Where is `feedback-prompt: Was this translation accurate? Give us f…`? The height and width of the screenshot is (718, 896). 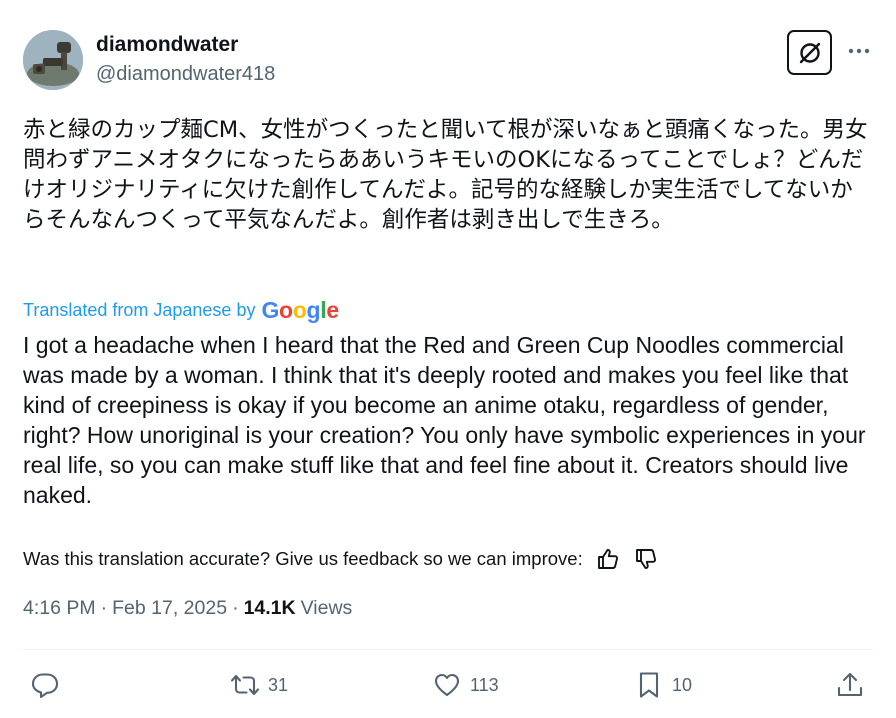
feedback-prompt: Was this translation accurate? Give us f… is located at coordinates (303, 558).